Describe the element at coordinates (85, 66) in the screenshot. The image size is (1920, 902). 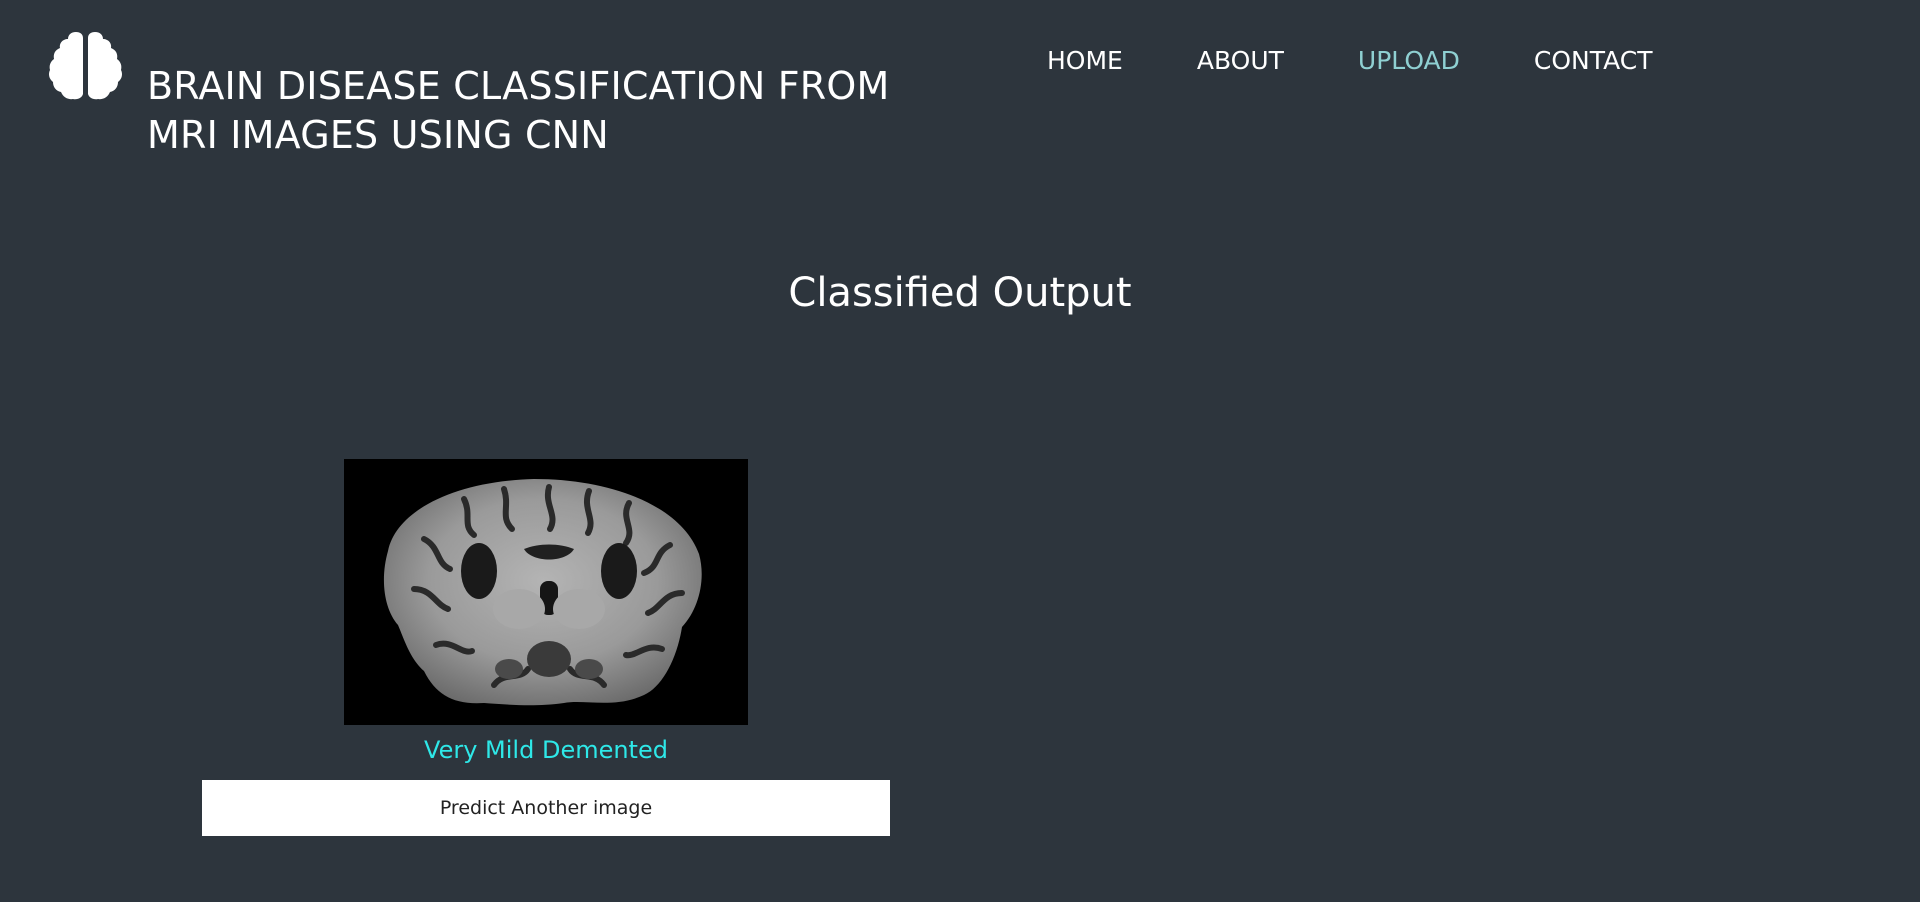
I see `brain-icon` at that location.